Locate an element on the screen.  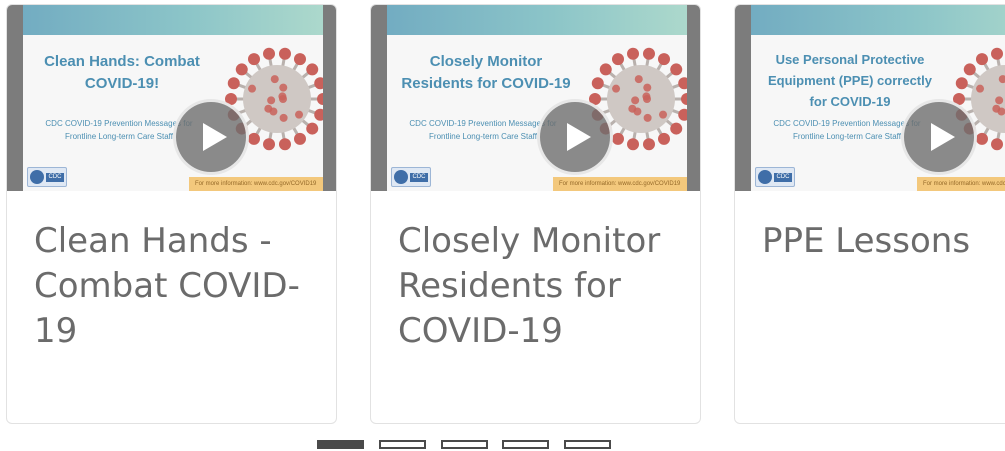
video-title: Clean Hands - Combat COVID-19 is located at coordinates (179, 286).